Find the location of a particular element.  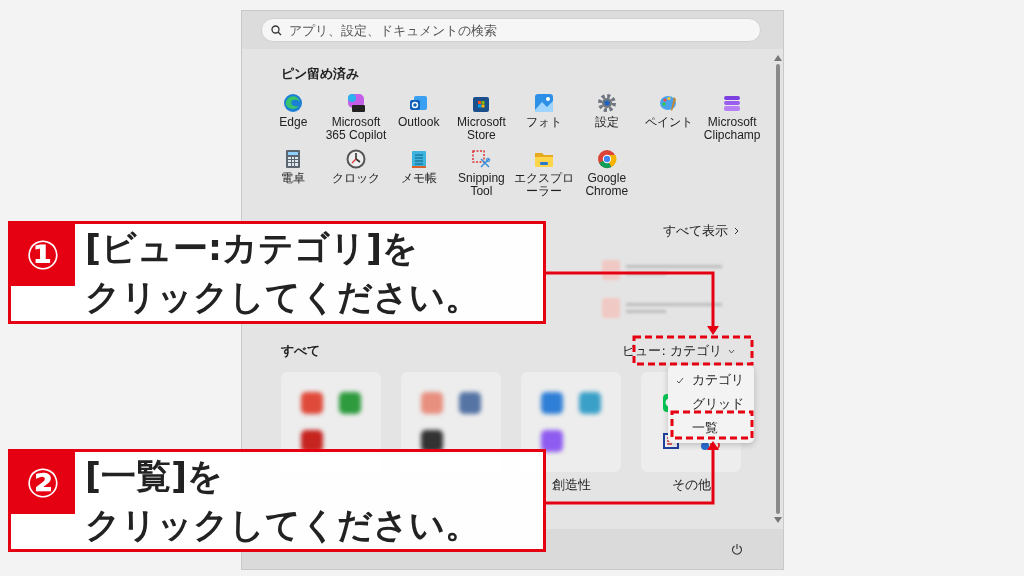

instruction-text: [一覧]を is located at coordinates (154, 476).